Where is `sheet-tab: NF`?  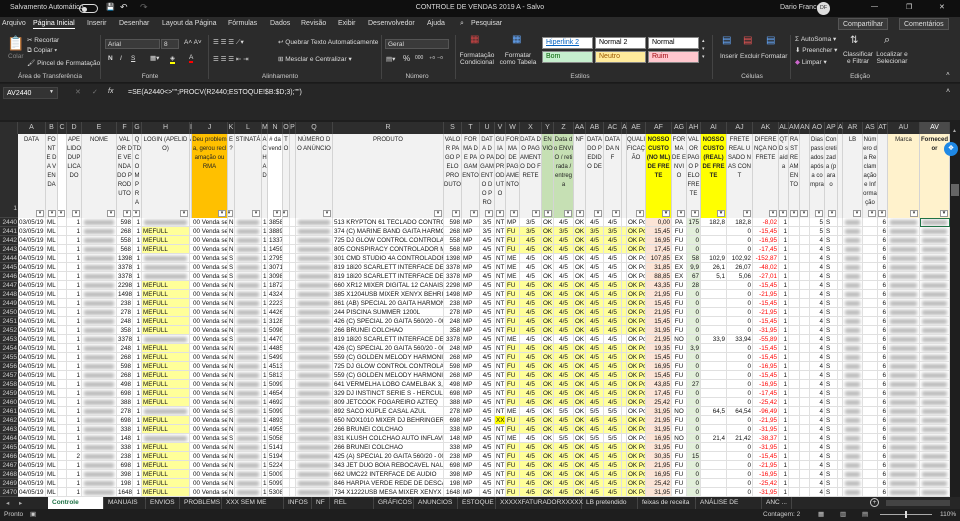 sheet-tab: NF is located at coordinates (321, 503).